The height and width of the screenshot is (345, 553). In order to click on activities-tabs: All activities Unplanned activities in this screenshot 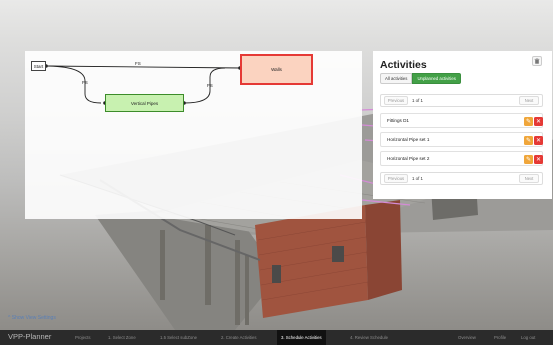, I will do `click(420, 78)`.